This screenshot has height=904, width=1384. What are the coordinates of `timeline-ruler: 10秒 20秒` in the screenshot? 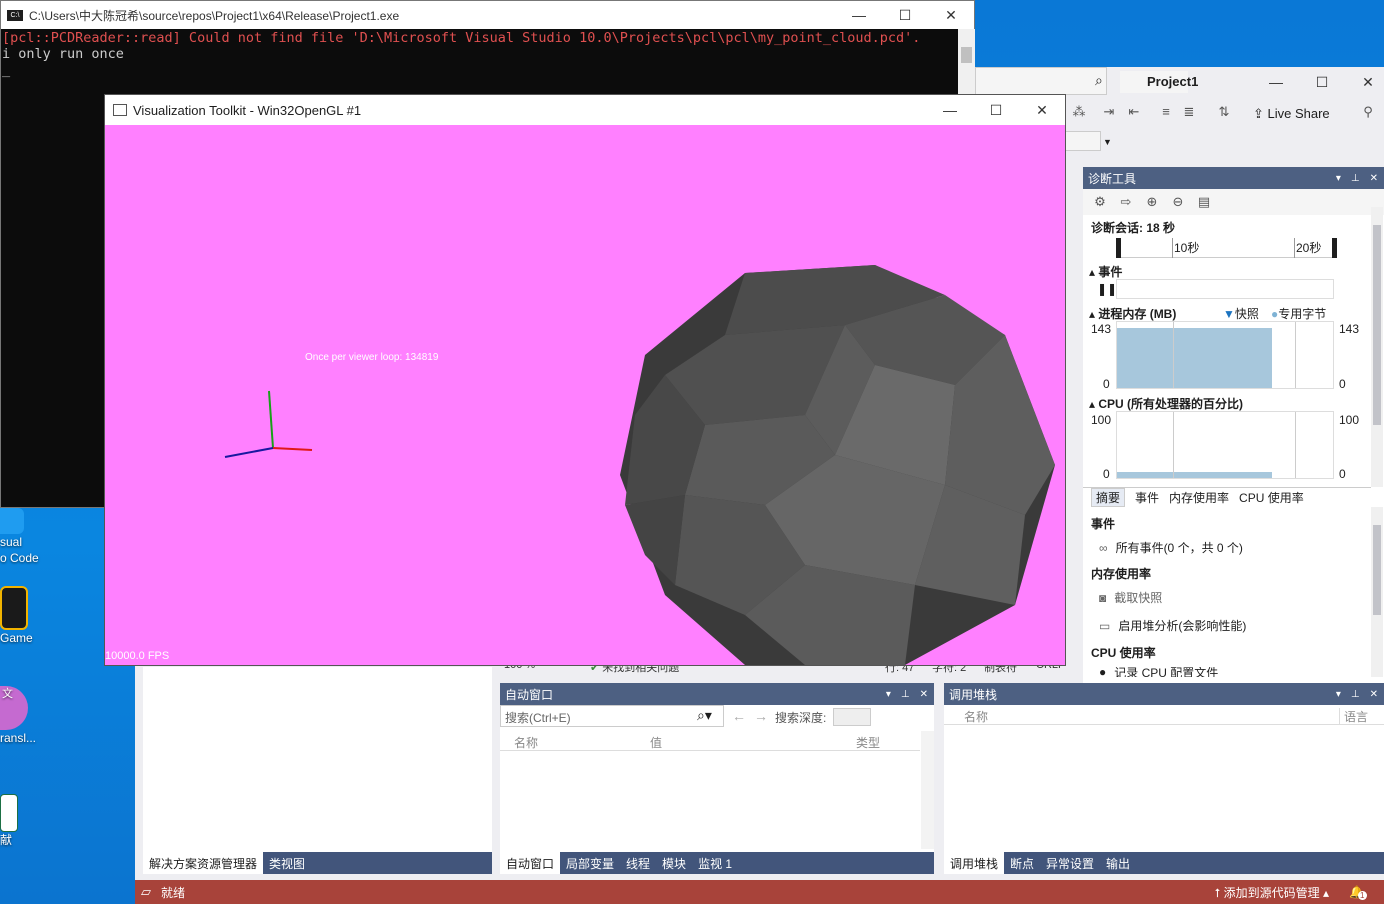 It's located at (1226, 248).